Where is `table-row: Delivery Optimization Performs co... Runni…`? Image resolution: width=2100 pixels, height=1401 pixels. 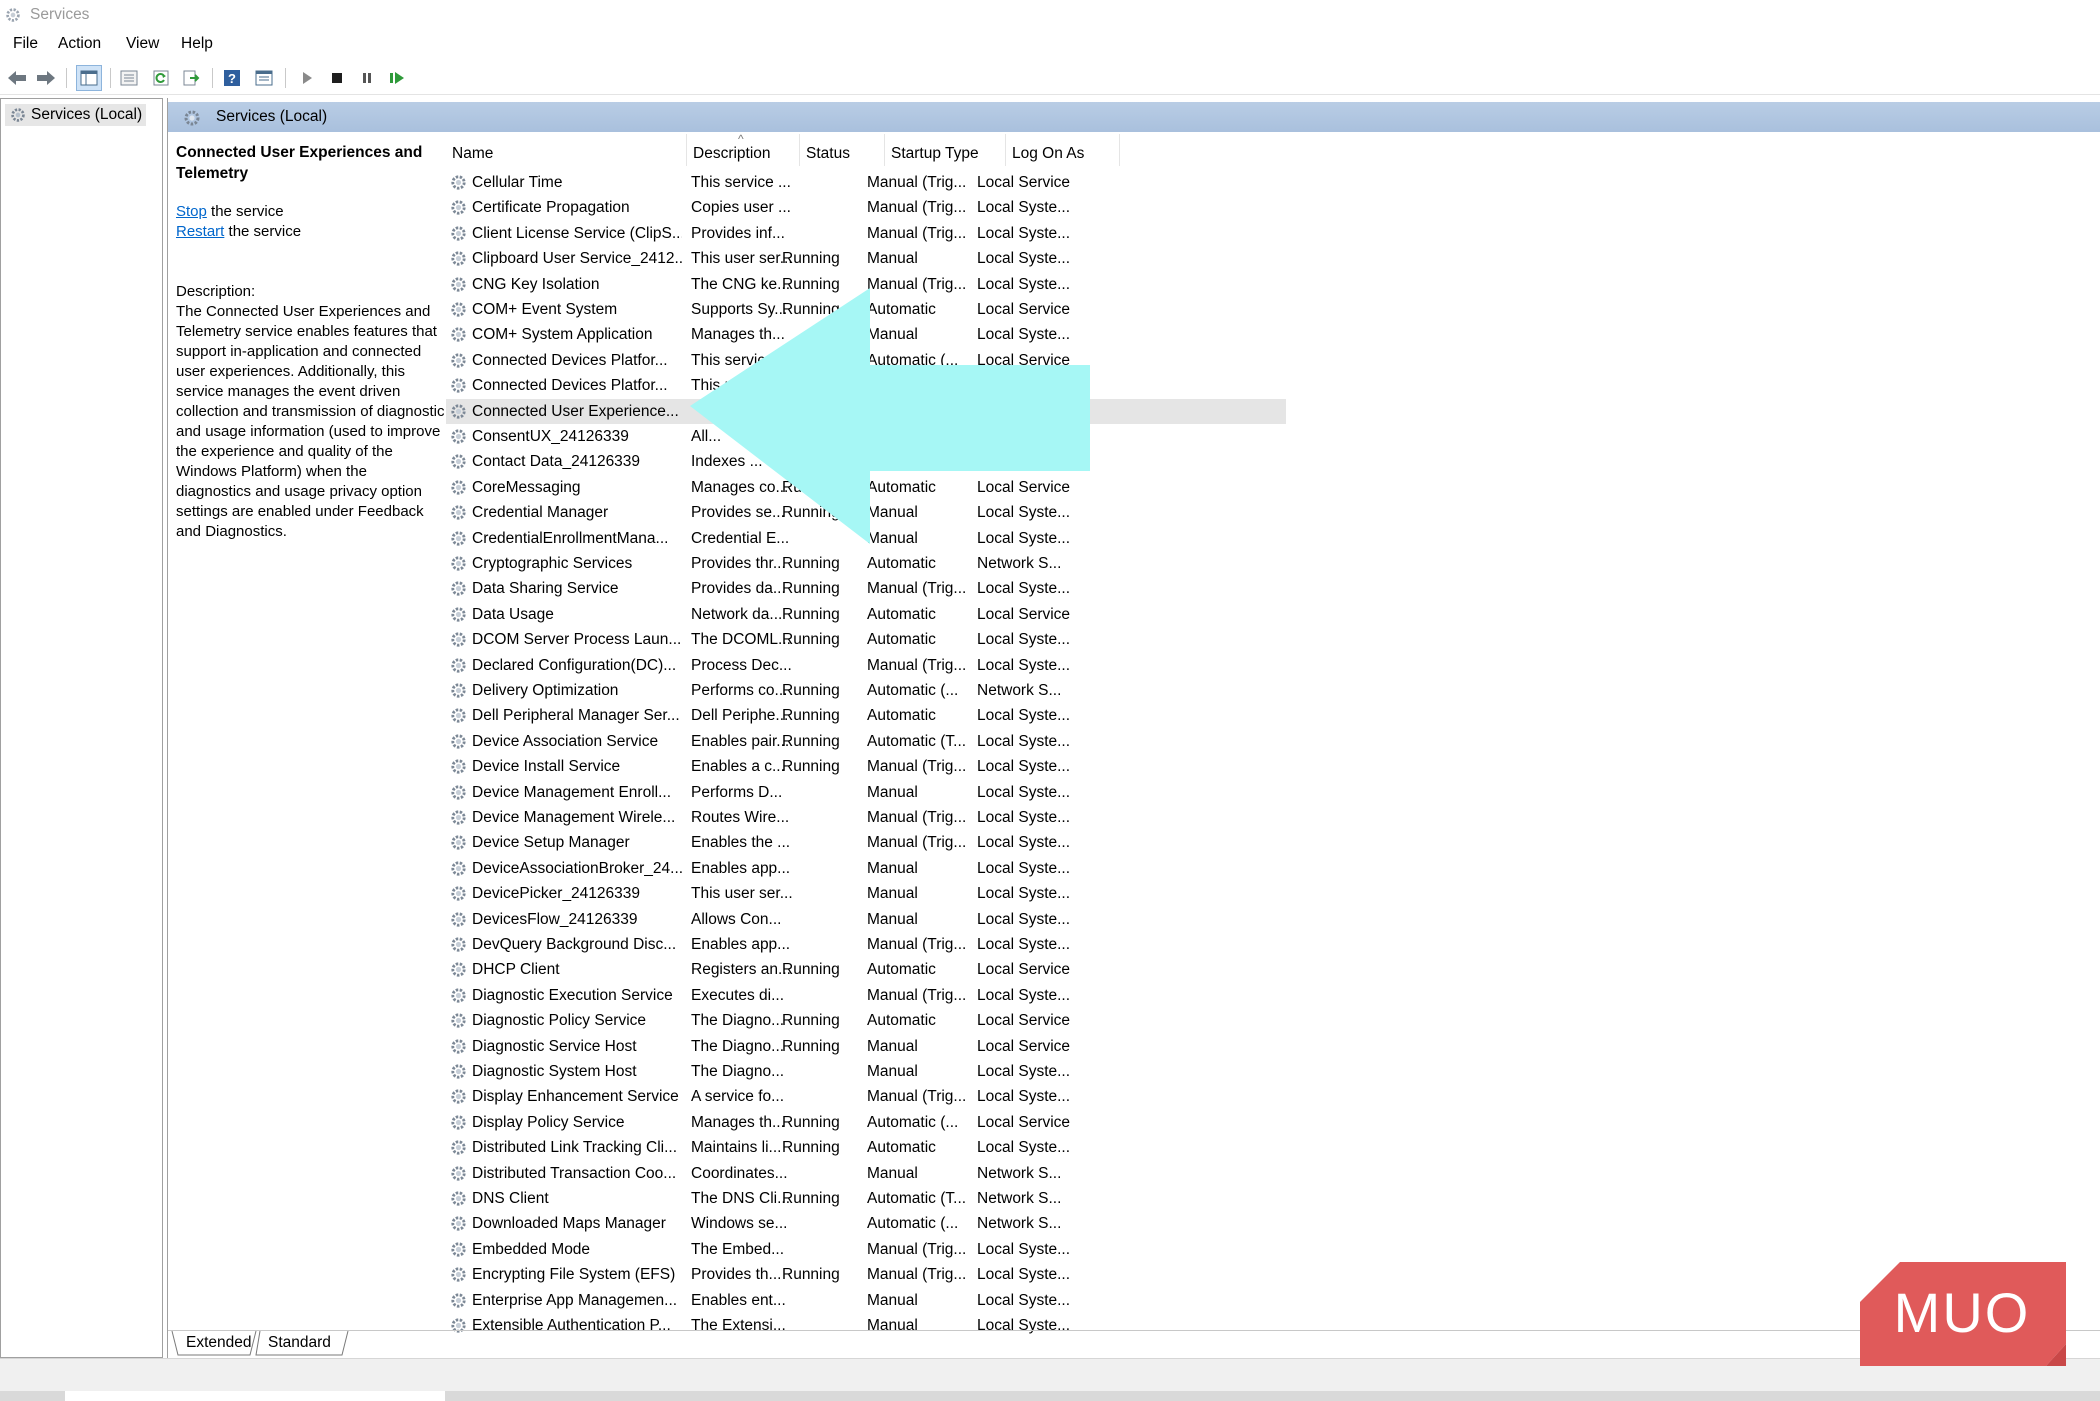
table-row: Delivery Optimization Performs co... Runni… is located at coordinates (866, 690).